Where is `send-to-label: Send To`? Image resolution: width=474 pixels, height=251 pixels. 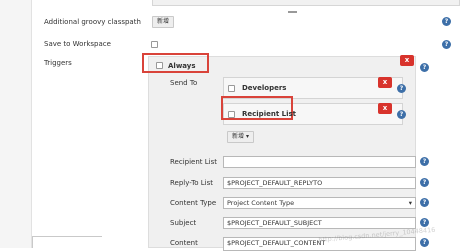 send-to-label: Send To is located at coordinates (184, 83).